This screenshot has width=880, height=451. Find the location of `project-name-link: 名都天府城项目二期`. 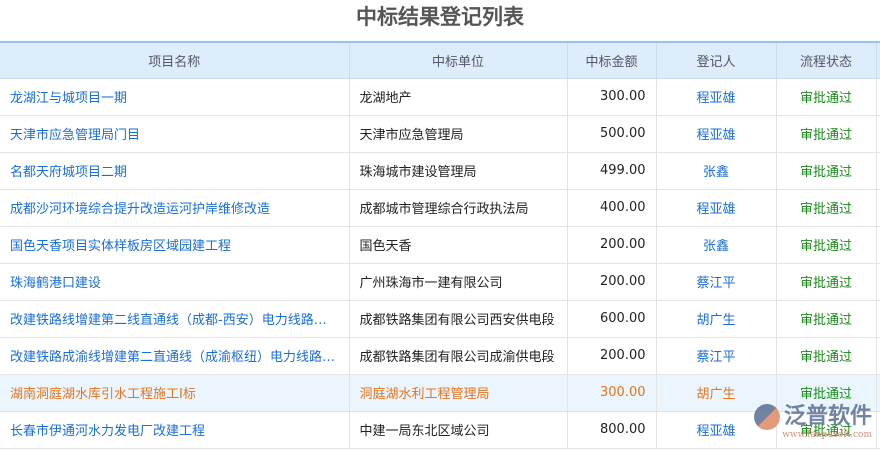

project-name-link: 名都天府城项目二期 is located at coordinates (175, 171).